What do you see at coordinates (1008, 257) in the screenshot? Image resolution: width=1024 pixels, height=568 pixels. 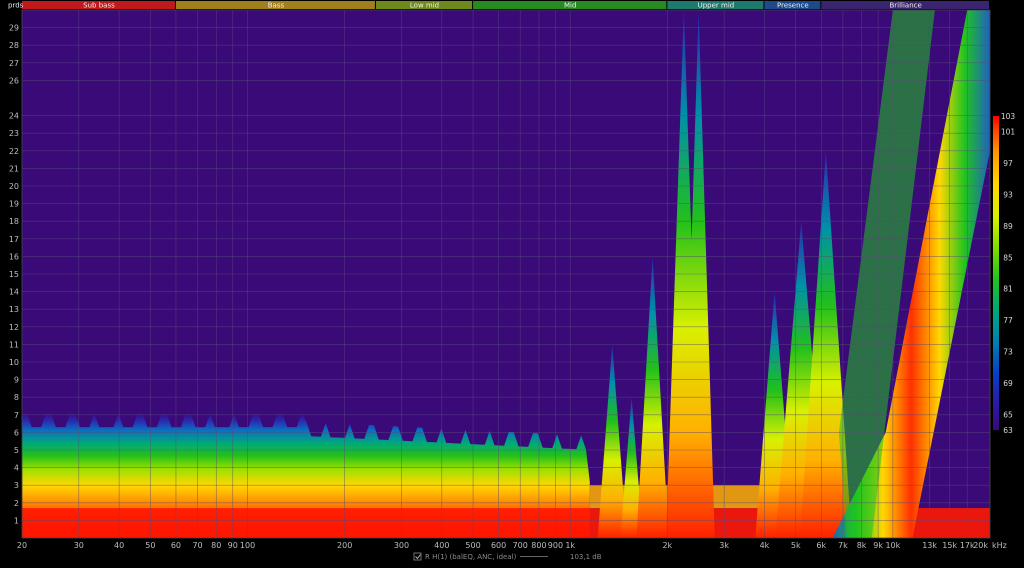 I see `colorbar-tick-85: 85` at bounding box center [1008, 257].